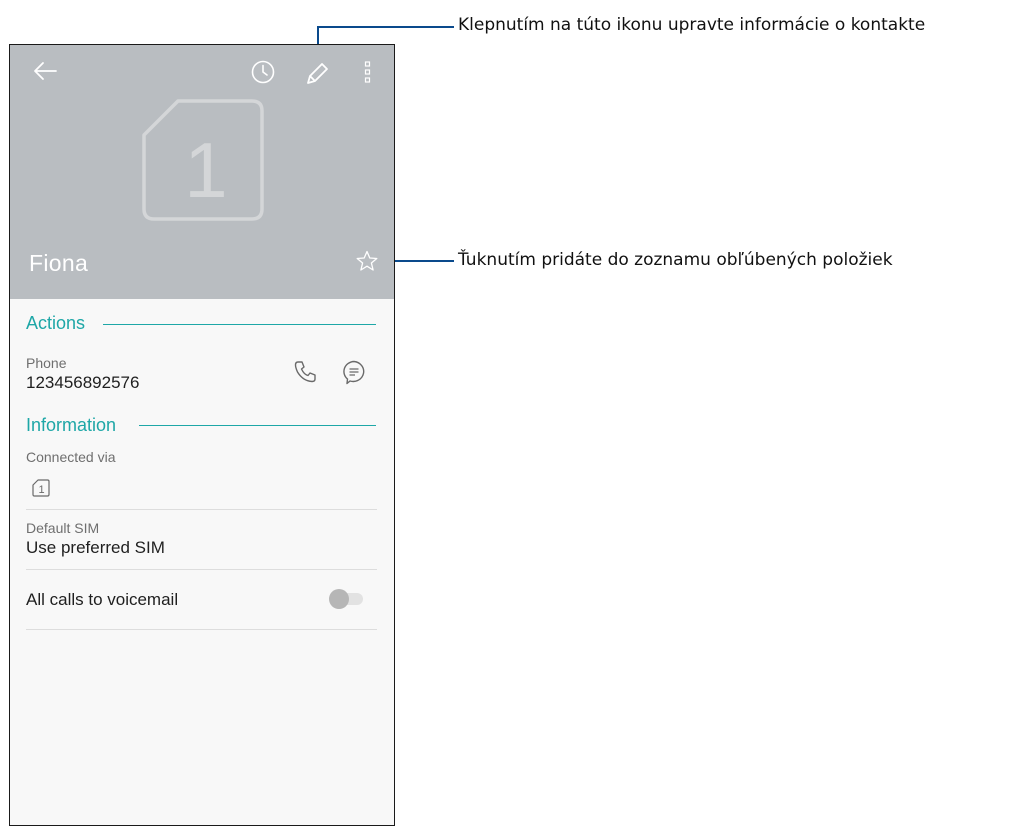  I want to click on contact-name: Fiona, so click(59, 263).